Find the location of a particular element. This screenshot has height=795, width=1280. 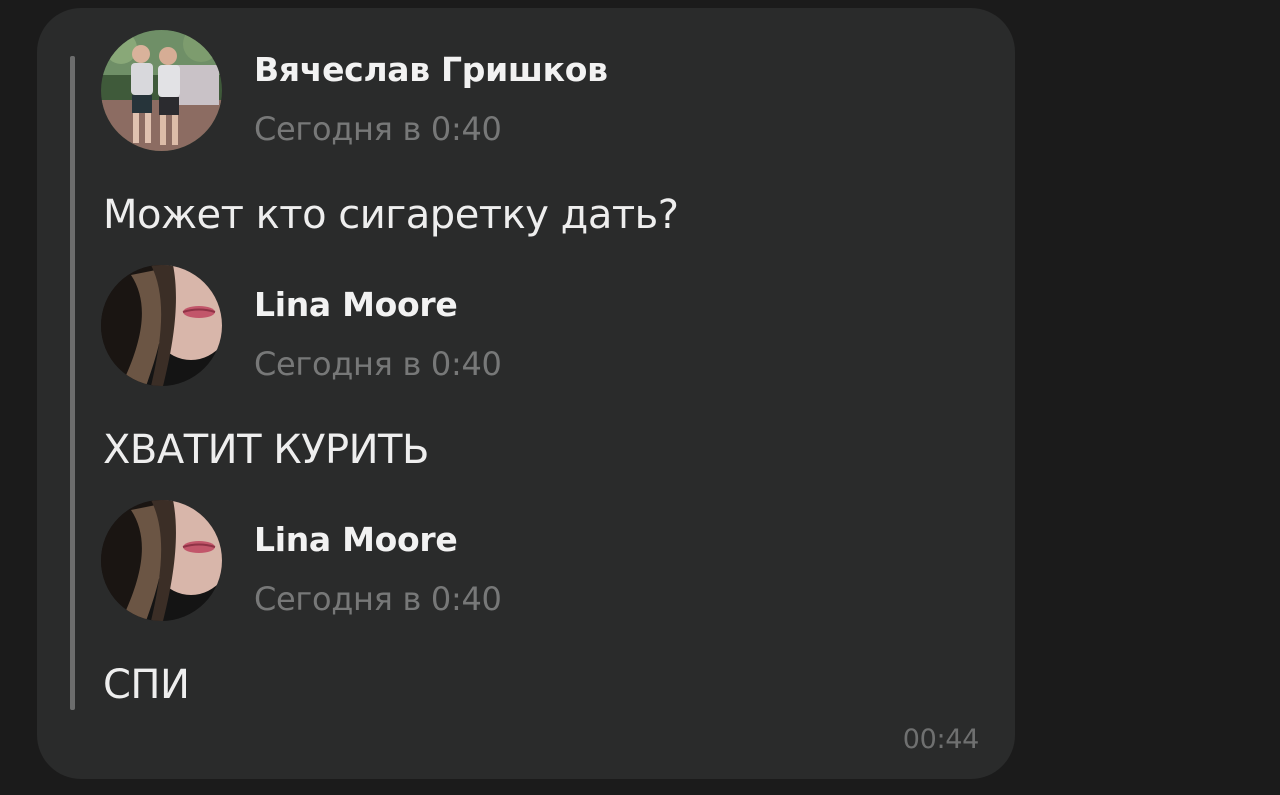

forwarded-message-text: СПИ is located at coordinates (146, 685).